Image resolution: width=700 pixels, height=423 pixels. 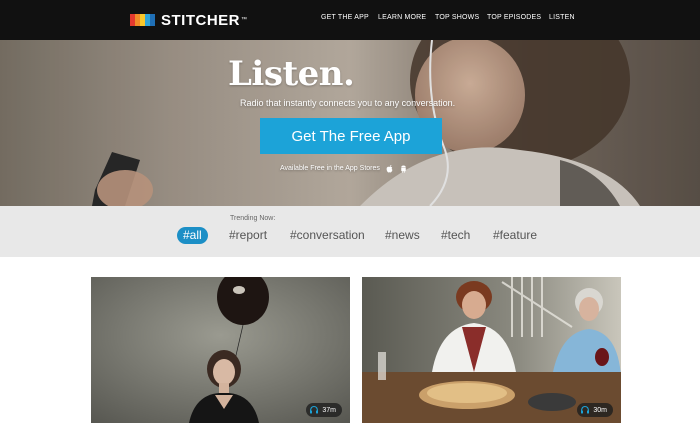 What do you see at coordinates (329, 410) in the screenshot?
I see `duration-text: 37m` at bounding box center [329, 410].